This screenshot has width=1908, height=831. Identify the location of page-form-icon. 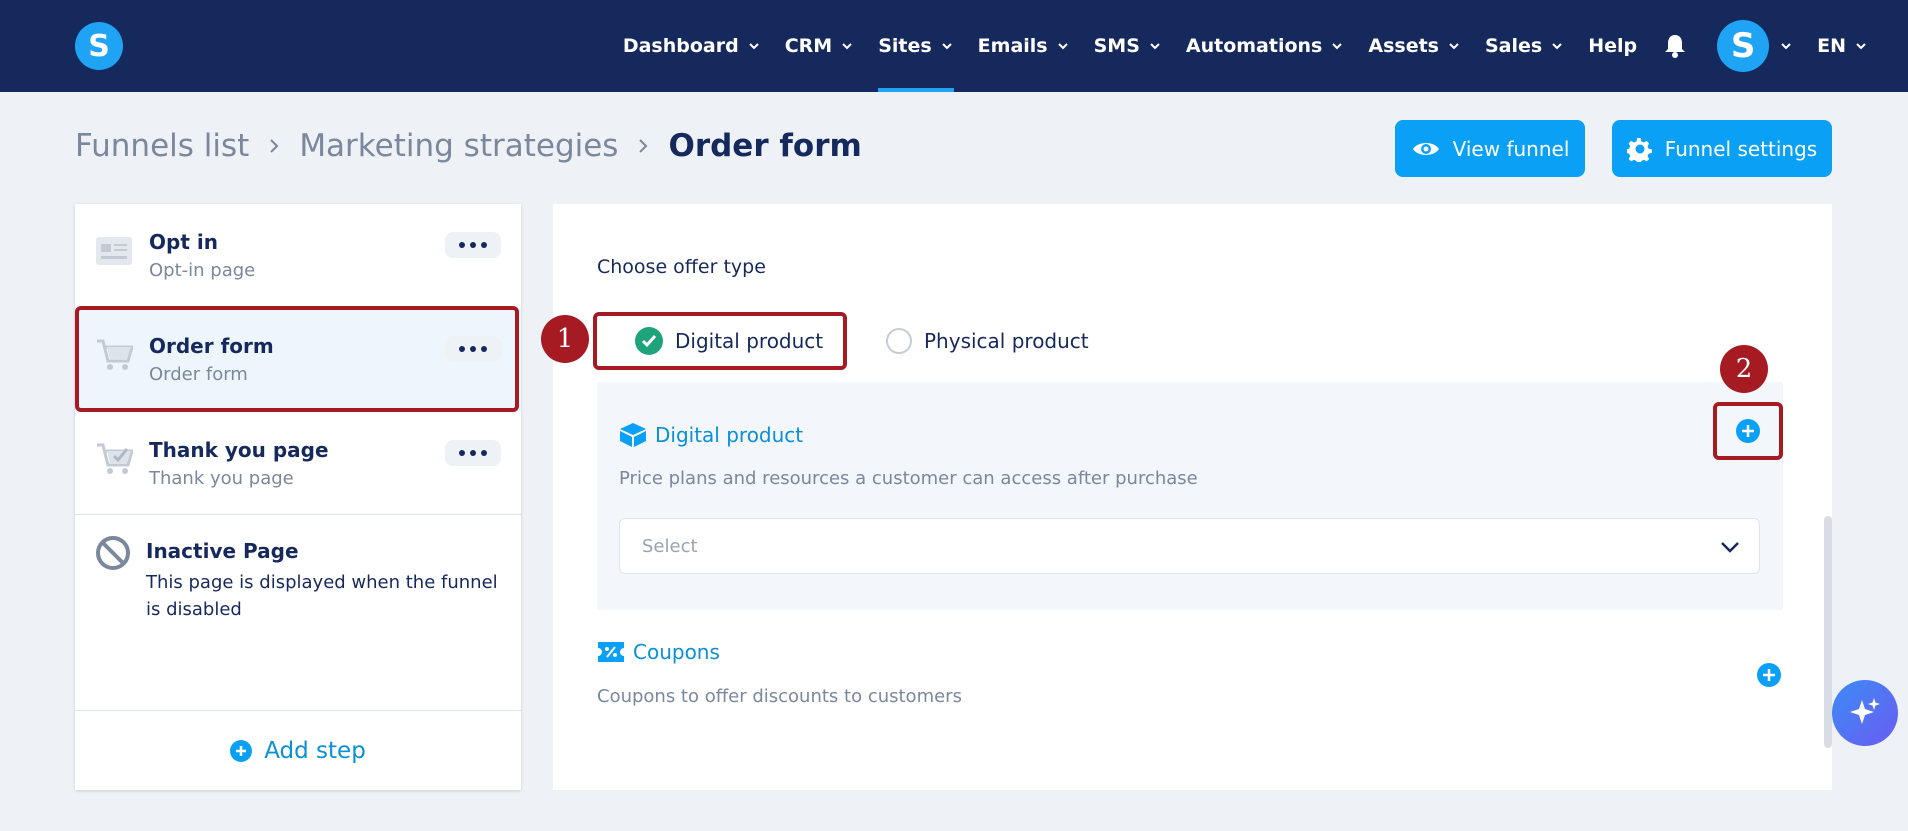
(114, 251).